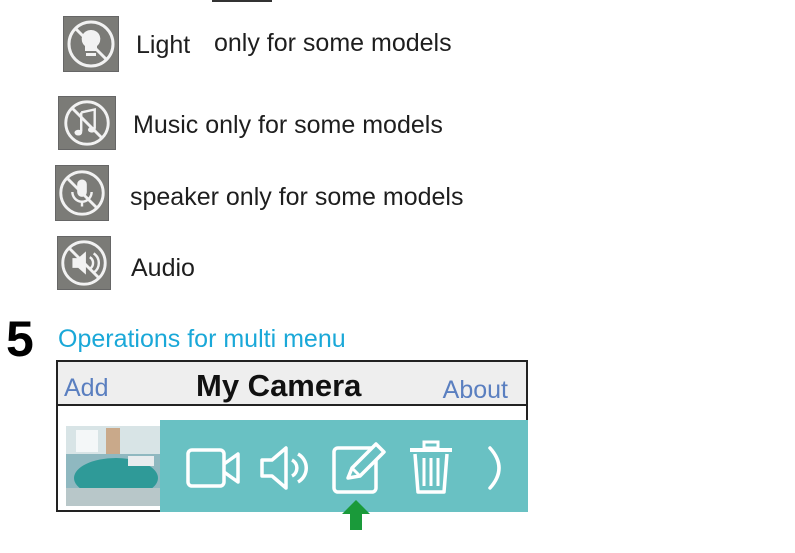 The image size is (795, 553). What do you see at coordinates (214, 468) in the screenshot?
I see `video-camera-icon` at bounding box center [214, 468].